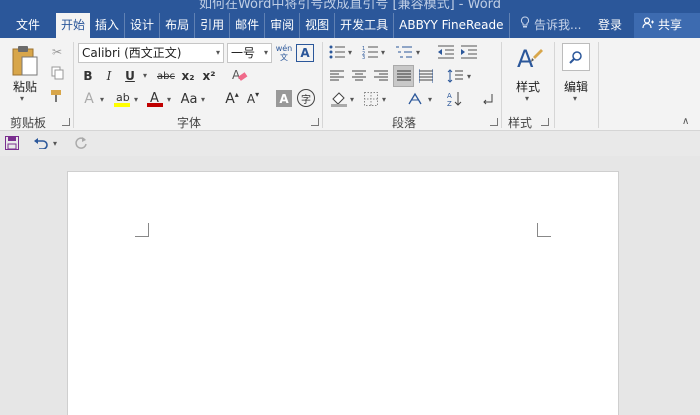 This screenshot has width=700, height=415. I want to click on align-right-icon, so click(381, 76).